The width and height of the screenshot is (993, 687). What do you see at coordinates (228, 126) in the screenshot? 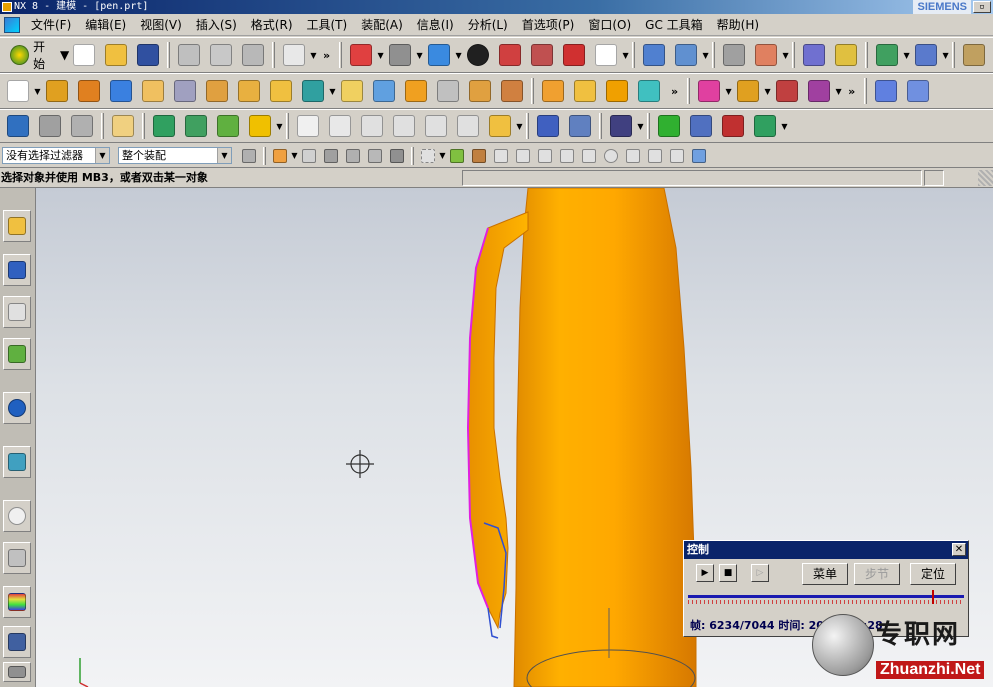
I see `explode-button` at bounding box center [228, 126].